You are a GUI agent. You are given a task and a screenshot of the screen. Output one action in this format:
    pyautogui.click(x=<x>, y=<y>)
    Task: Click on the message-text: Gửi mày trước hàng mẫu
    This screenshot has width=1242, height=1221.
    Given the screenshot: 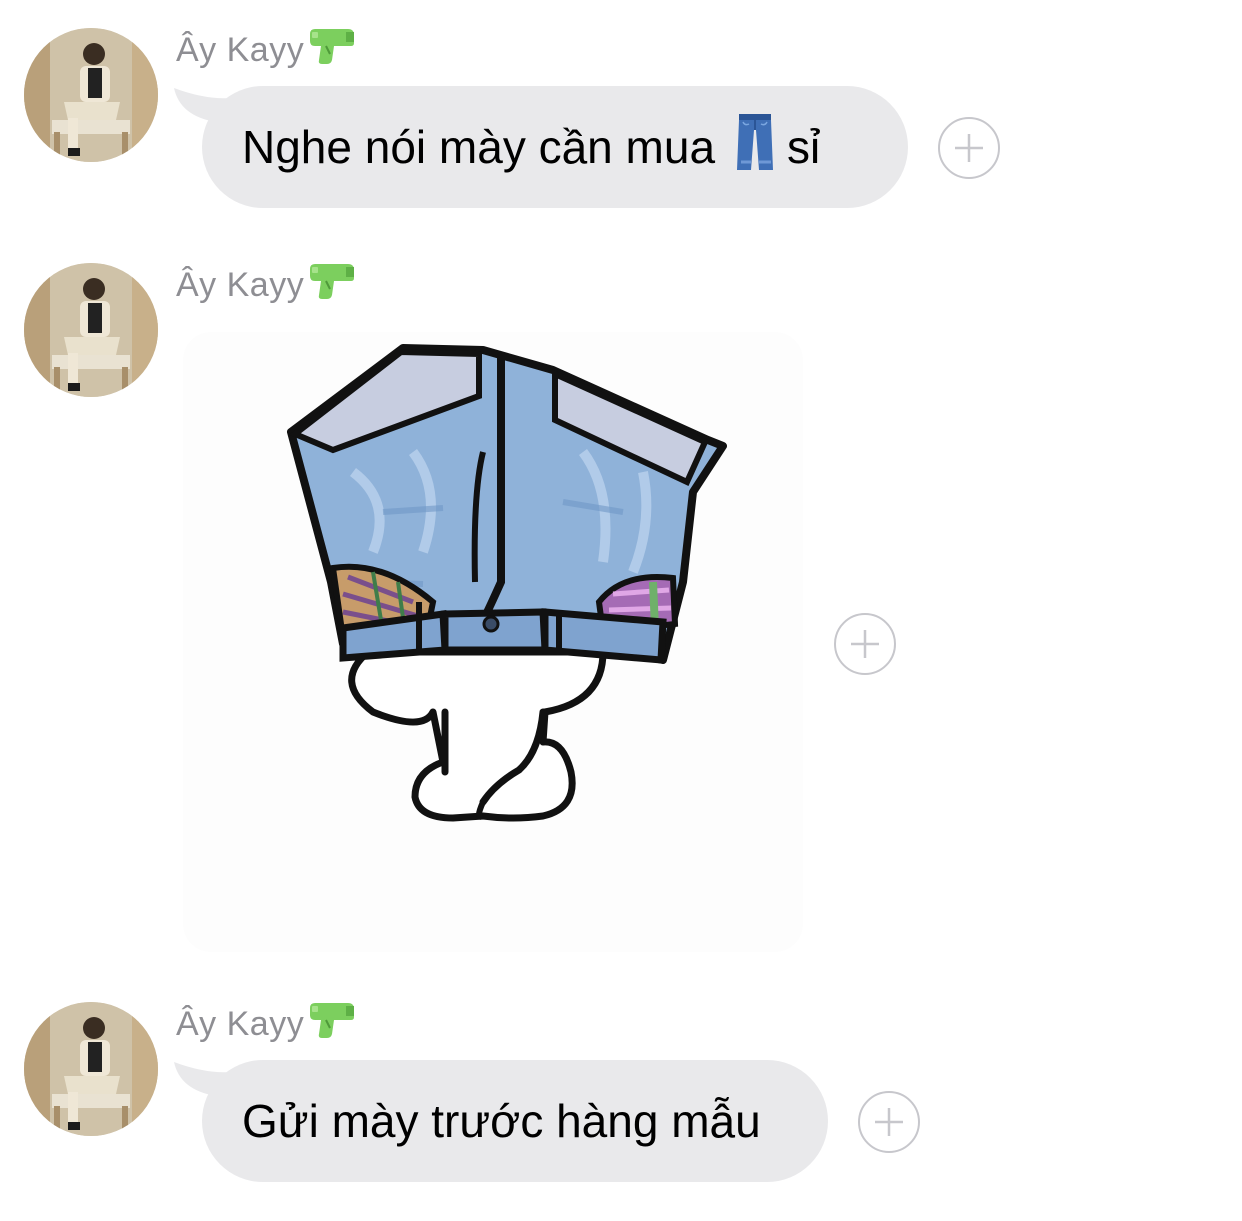 What is the action you would take?
    pyautogui.click(x=501, y=1121)
    